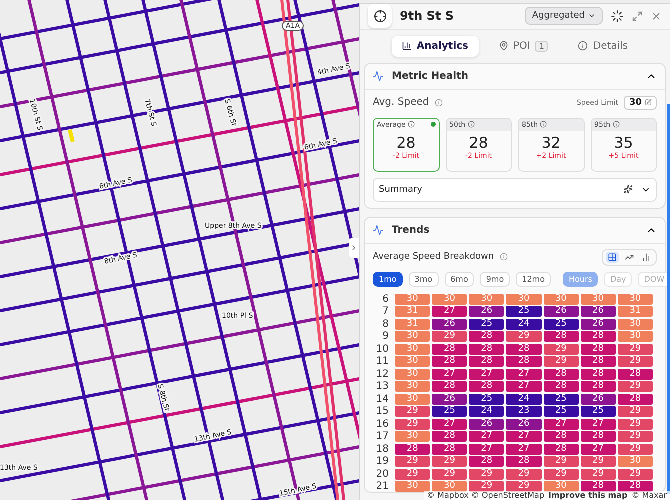  Describe the element at coordinates (388, 279) in the screenshot. I see `range-button: 1mo` at that location.